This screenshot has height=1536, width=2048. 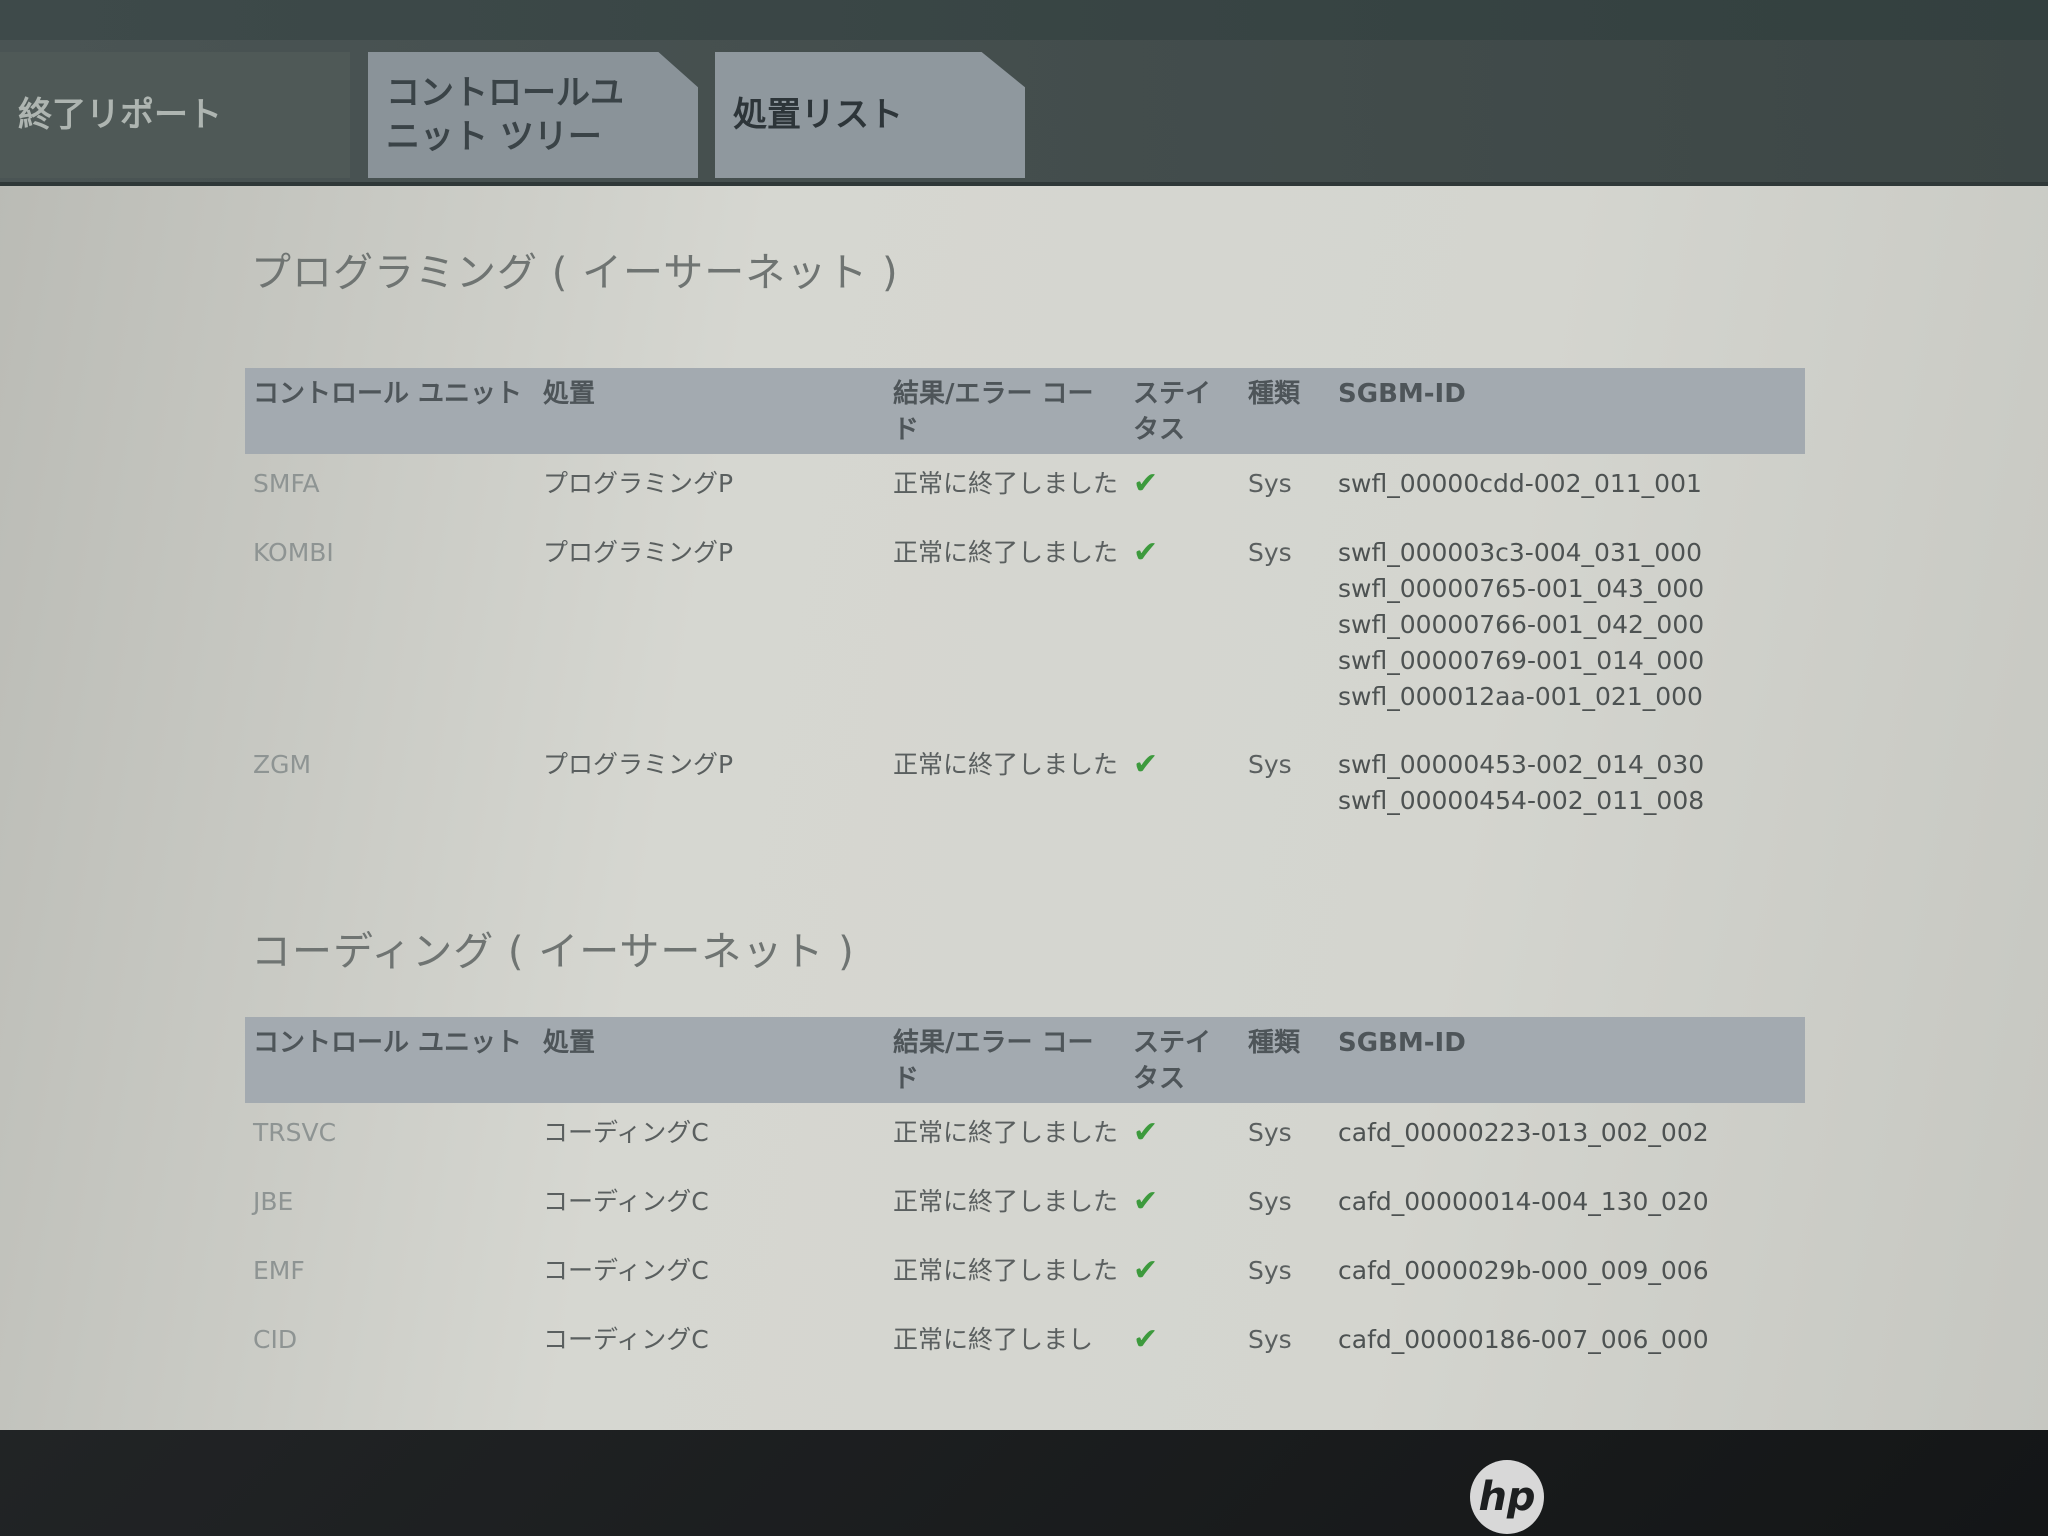 I want to click on sgbm-id: swfl_00000765-001_043_000, so click(x=1521, y=588).